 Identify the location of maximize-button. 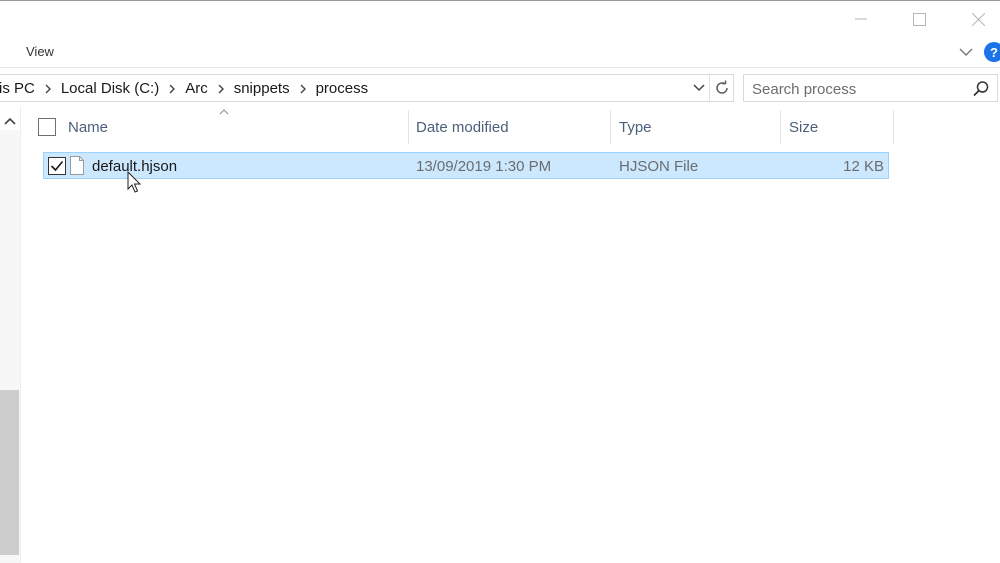
(919, 19).